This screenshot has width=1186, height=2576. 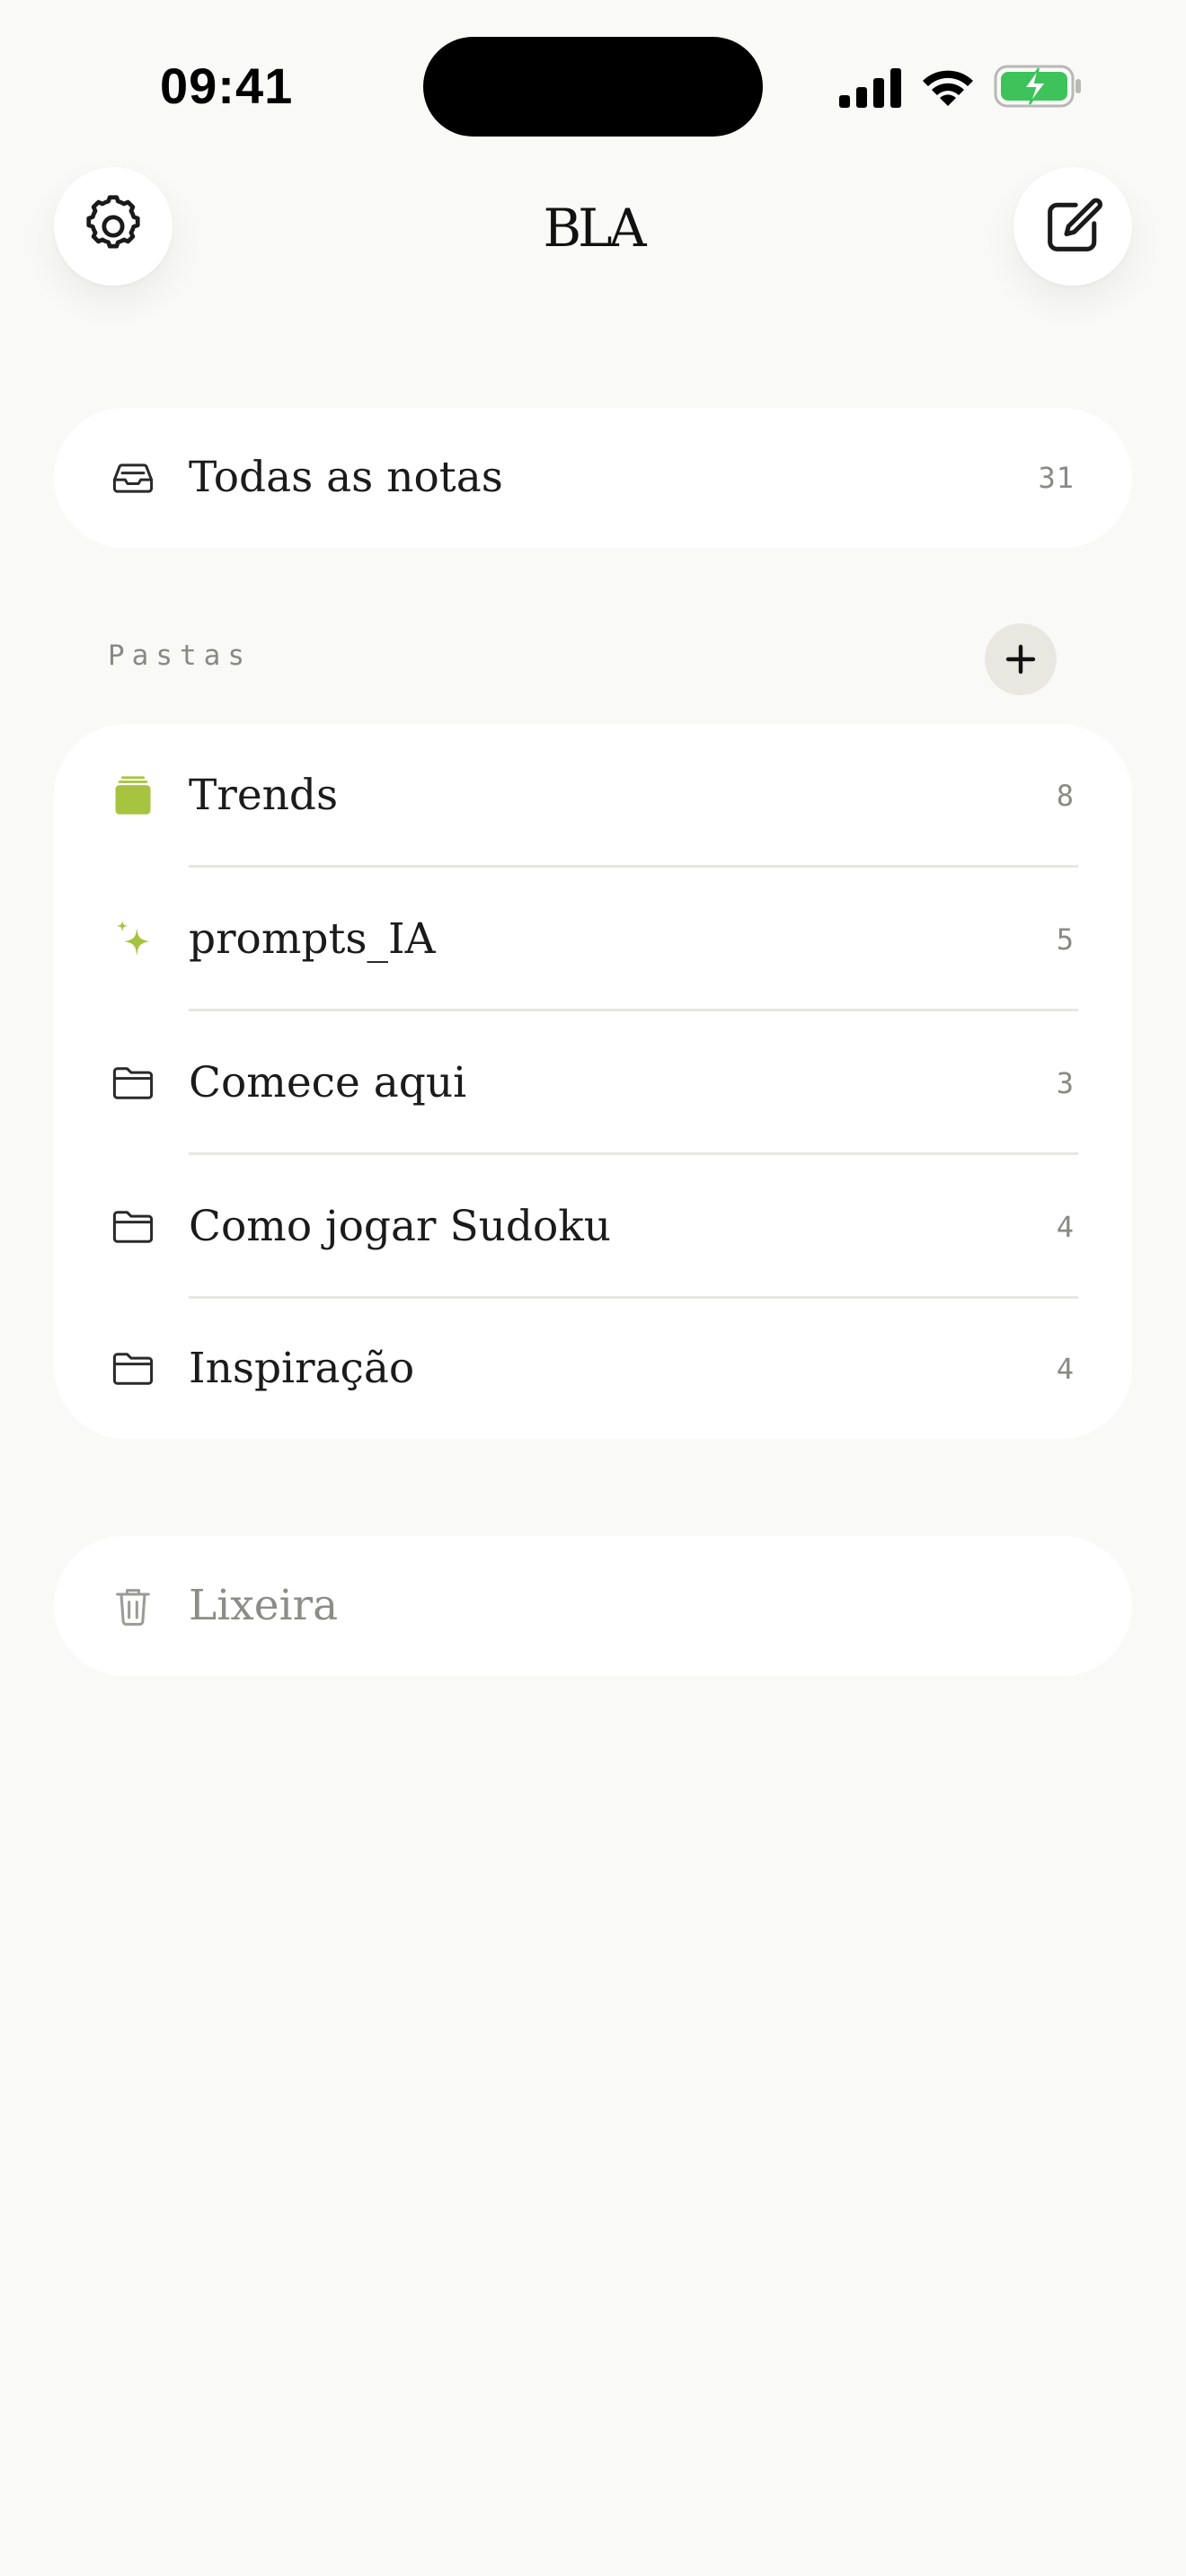 I want to click on compose-button, so click(x=1072, y=226).